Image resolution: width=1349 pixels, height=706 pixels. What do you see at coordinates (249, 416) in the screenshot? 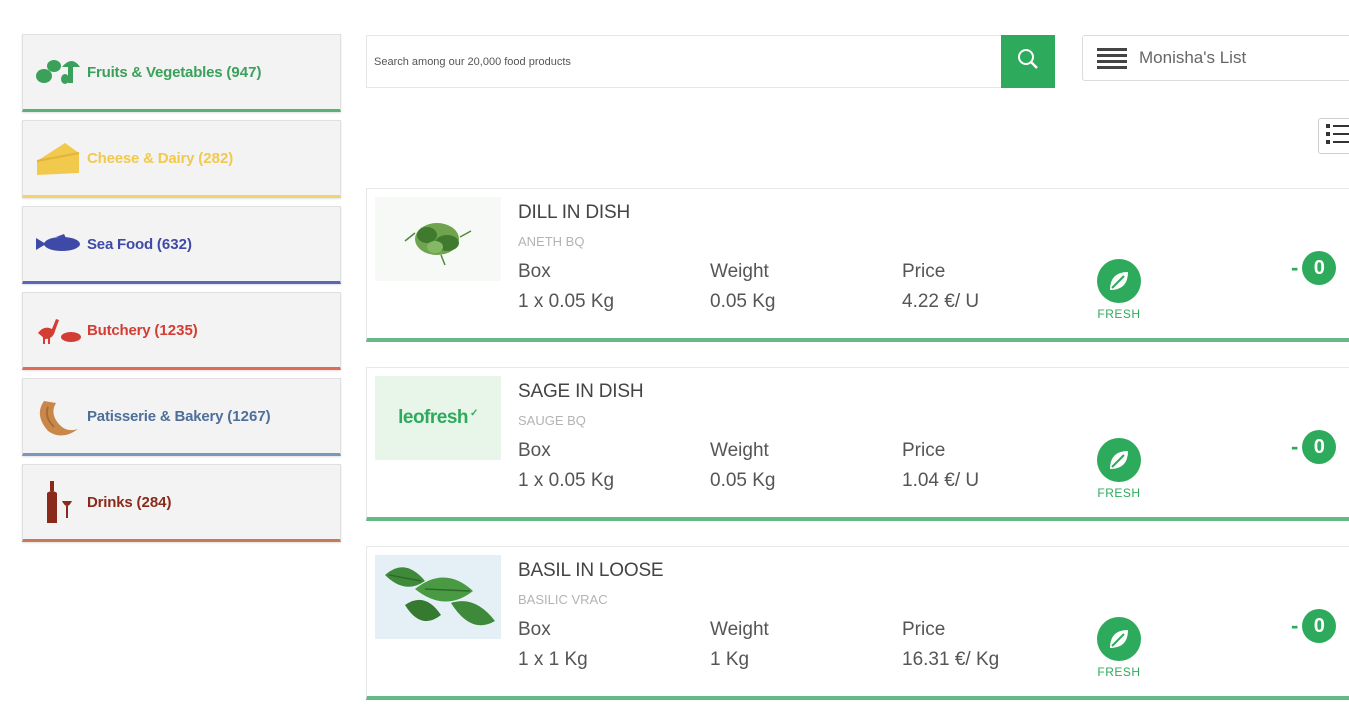
I see `category-count: (1267)` at bounding box center [249, 416].